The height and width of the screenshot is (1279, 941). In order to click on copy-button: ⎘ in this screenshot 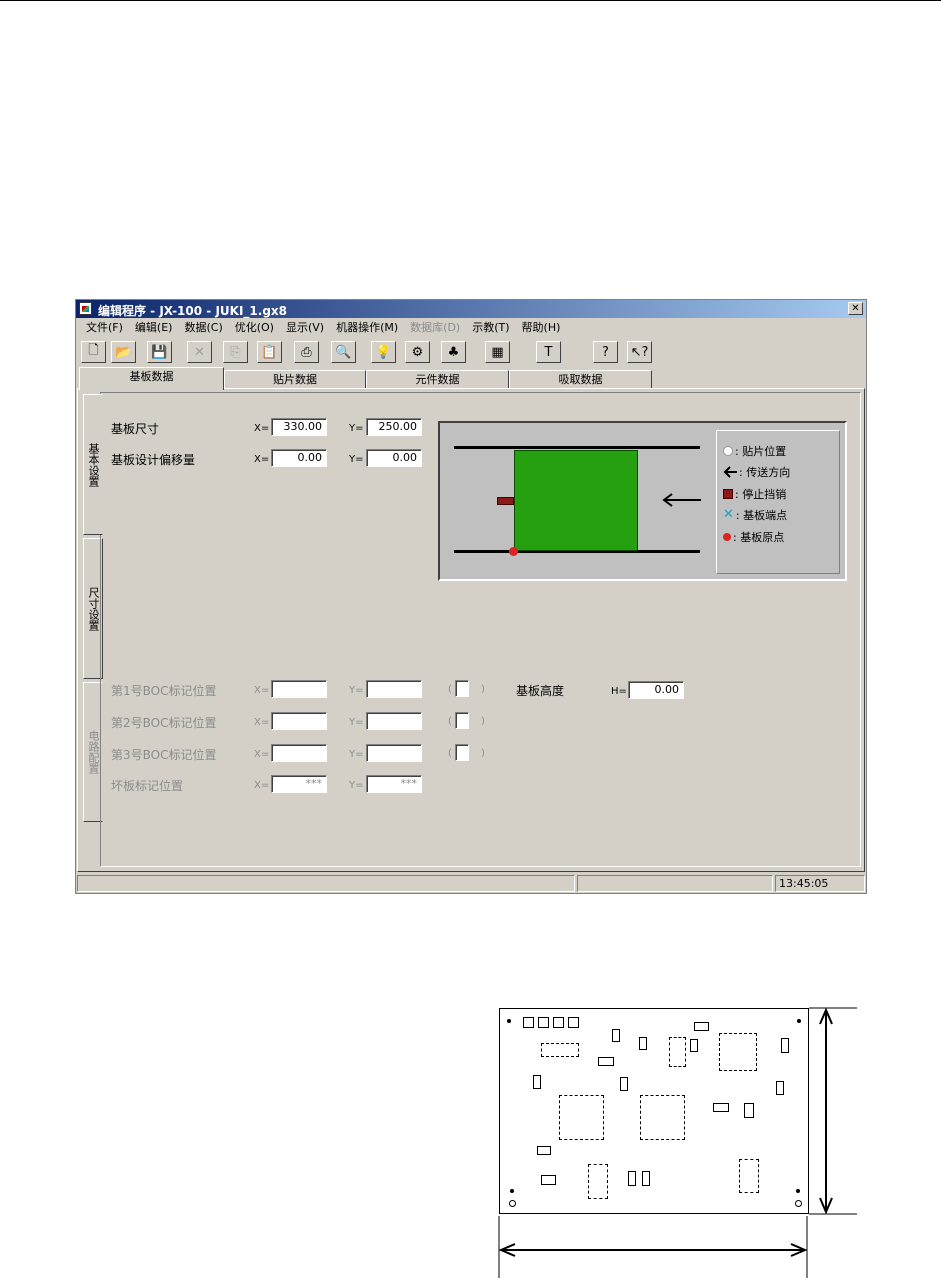, I will do `click(235, 352)`.